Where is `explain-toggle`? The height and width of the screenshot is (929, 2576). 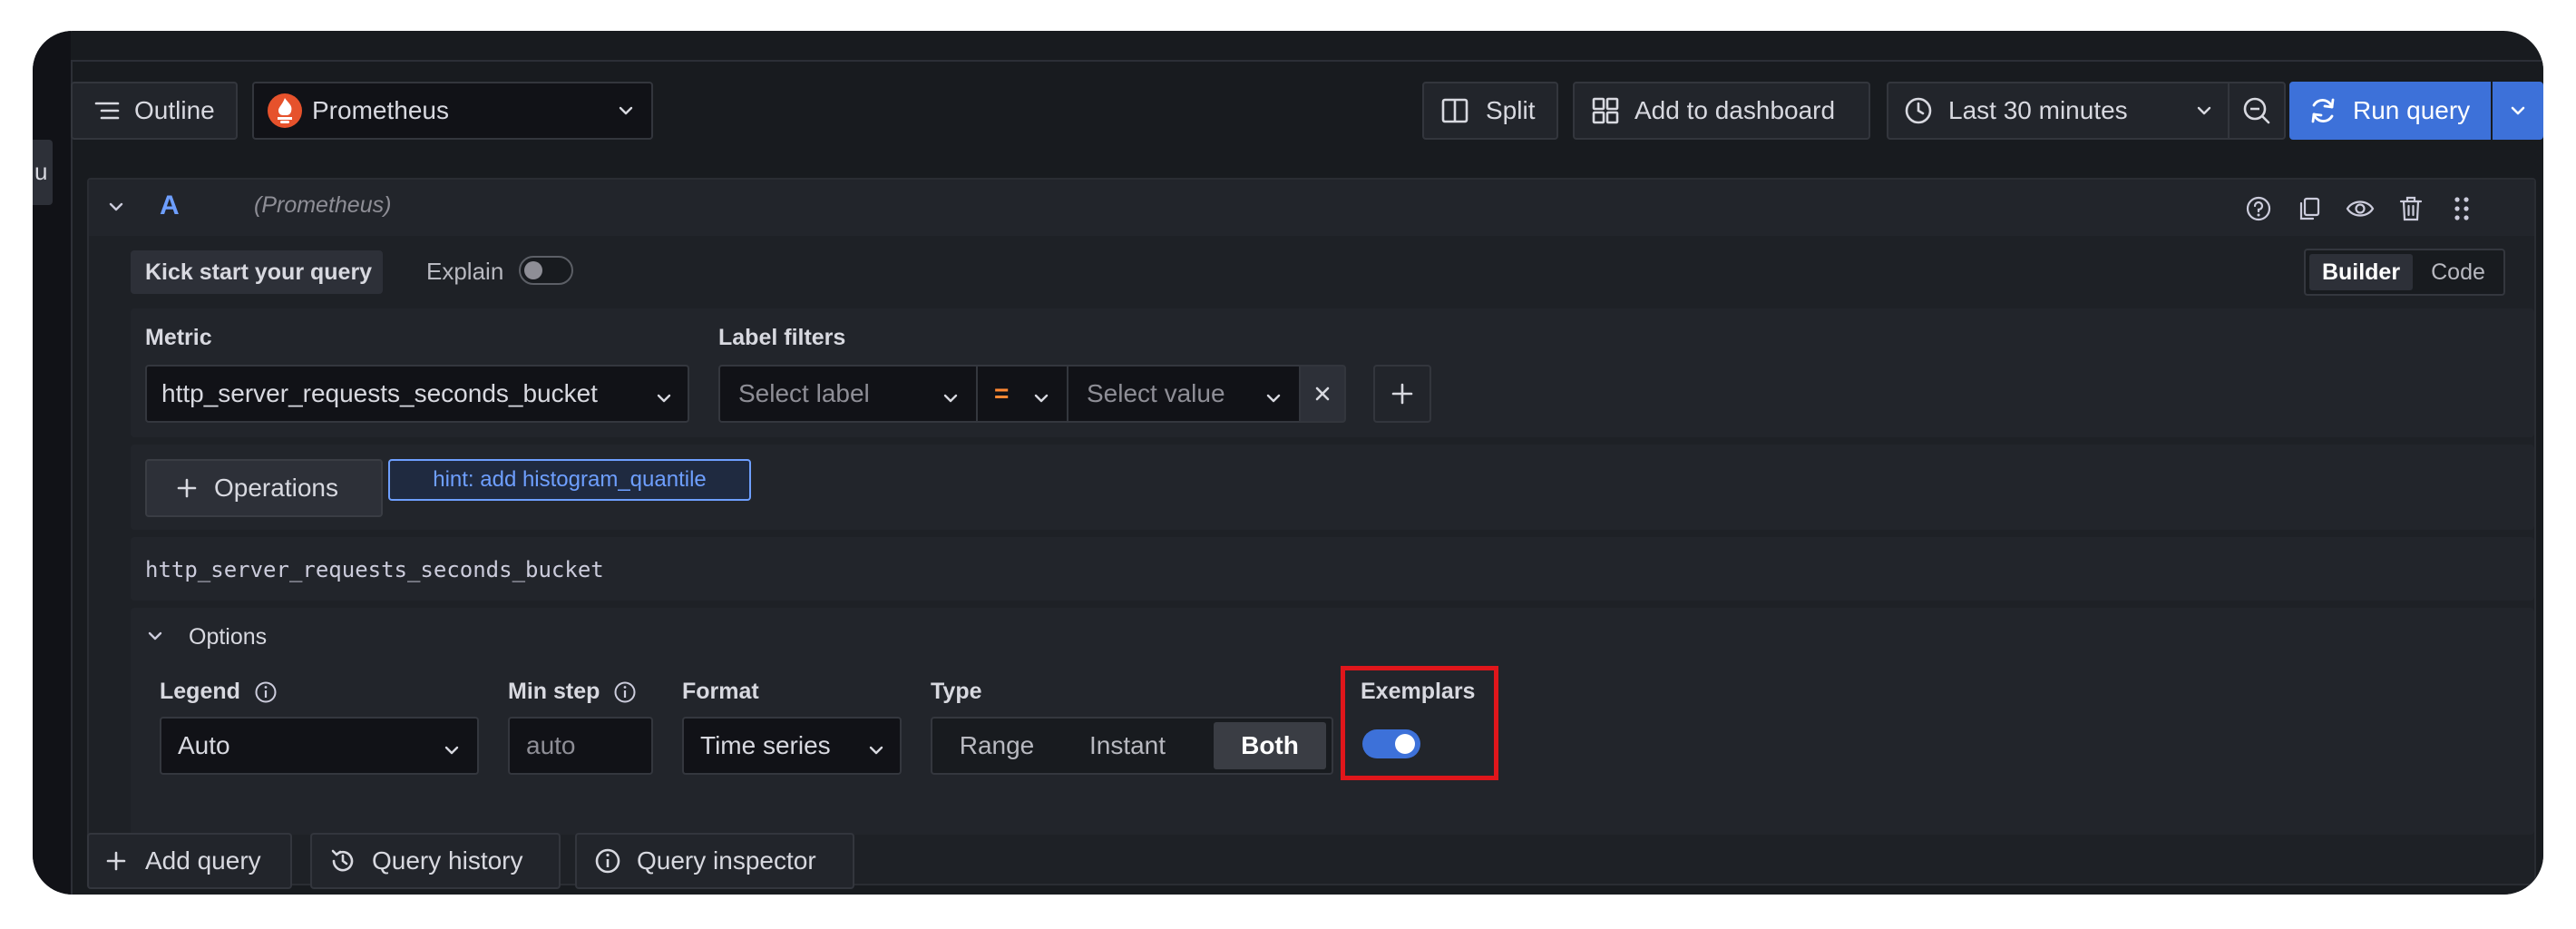
explain-toggle is located at coordinates (546, 270).